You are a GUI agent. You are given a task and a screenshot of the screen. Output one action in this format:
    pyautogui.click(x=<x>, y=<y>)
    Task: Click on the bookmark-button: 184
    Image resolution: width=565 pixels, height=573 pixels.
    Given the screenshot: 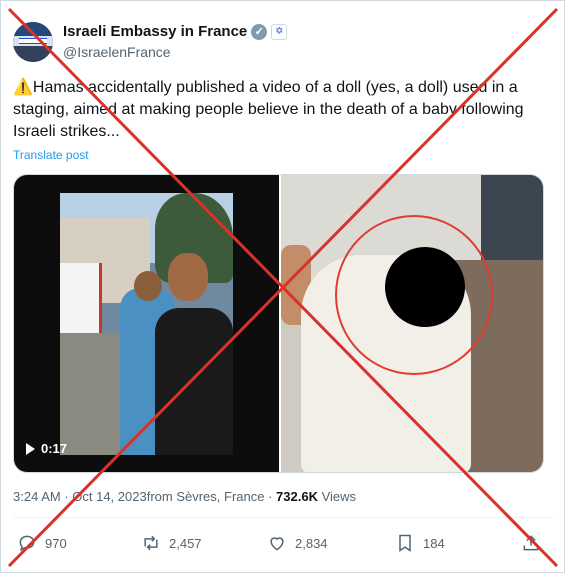 What is the action you would take?
    pyautogui.click(x=420, y=543)
    